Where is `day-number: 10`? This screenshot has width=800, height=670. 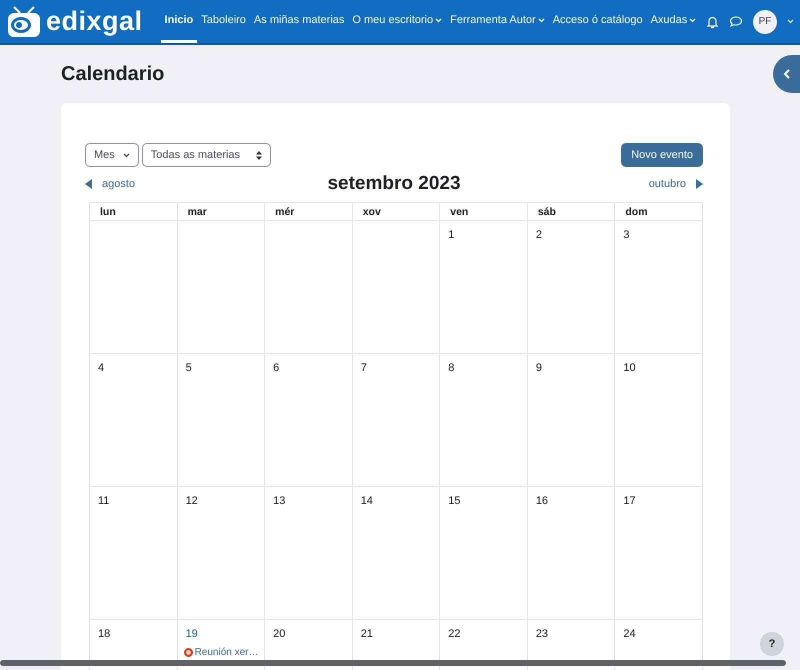 day-number: 10 is located at coordinates (629, 368).